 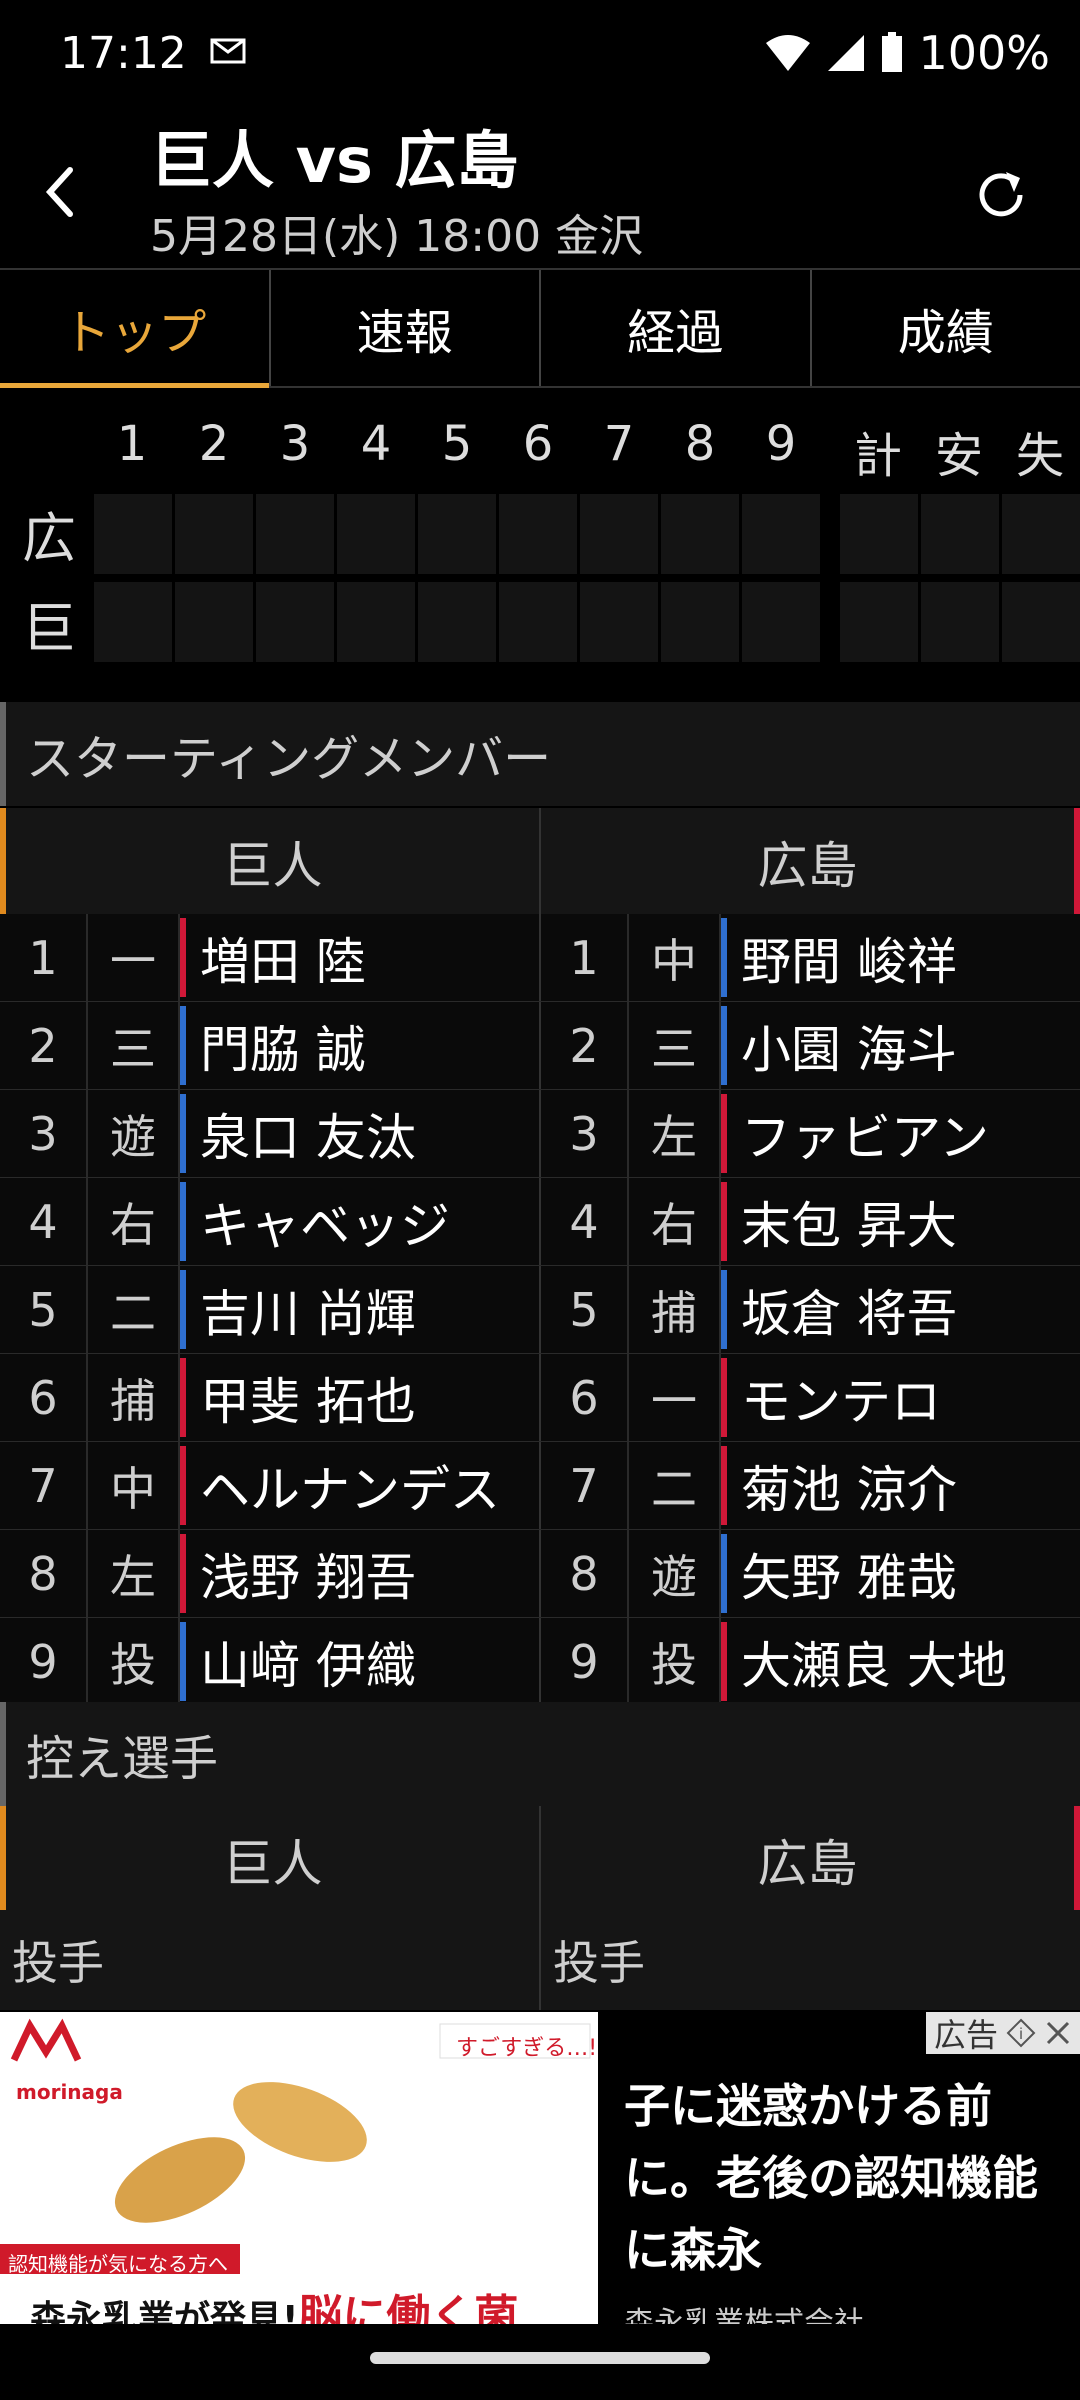 What do you see at coordinates (903, 957) in the screenshot?
I see `player-name: 野間 峻祥` at bounding box center [903, 957].